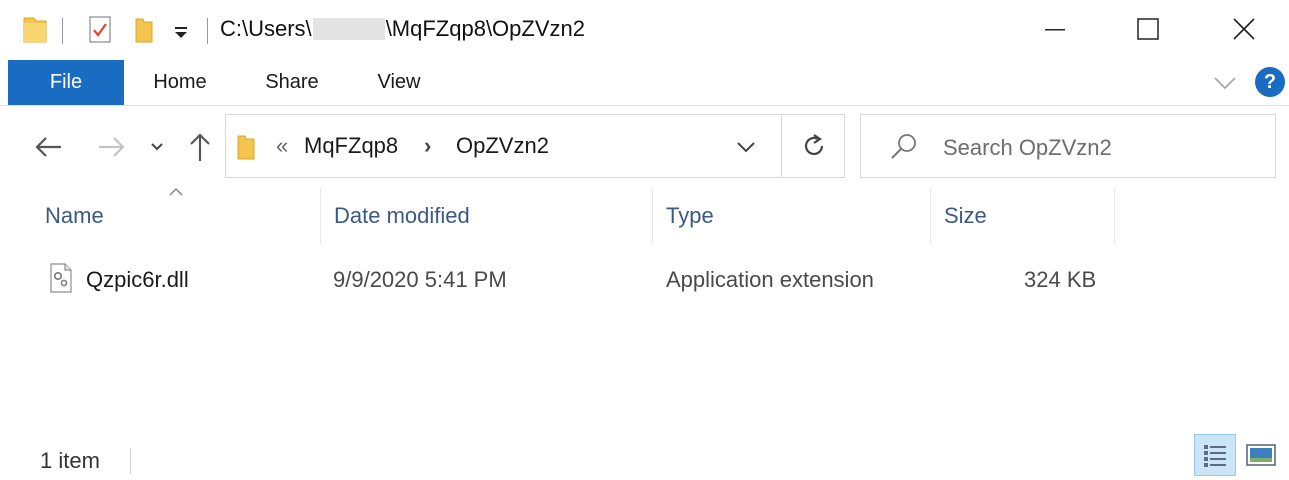 This screenshot has height=480, width=1289. I want to click on column-header-name: Name, so click(180, 216).